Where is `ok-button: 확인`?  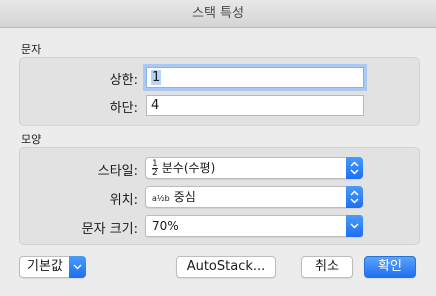
ok-button: 확인 is located at coordinates (390, 267).